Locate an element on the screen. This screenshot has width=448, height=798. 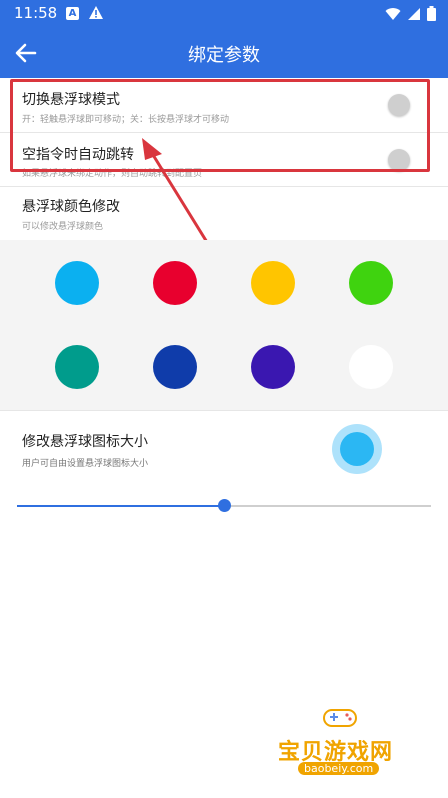
color-swatch-teal is located at coordinates (77, 367).